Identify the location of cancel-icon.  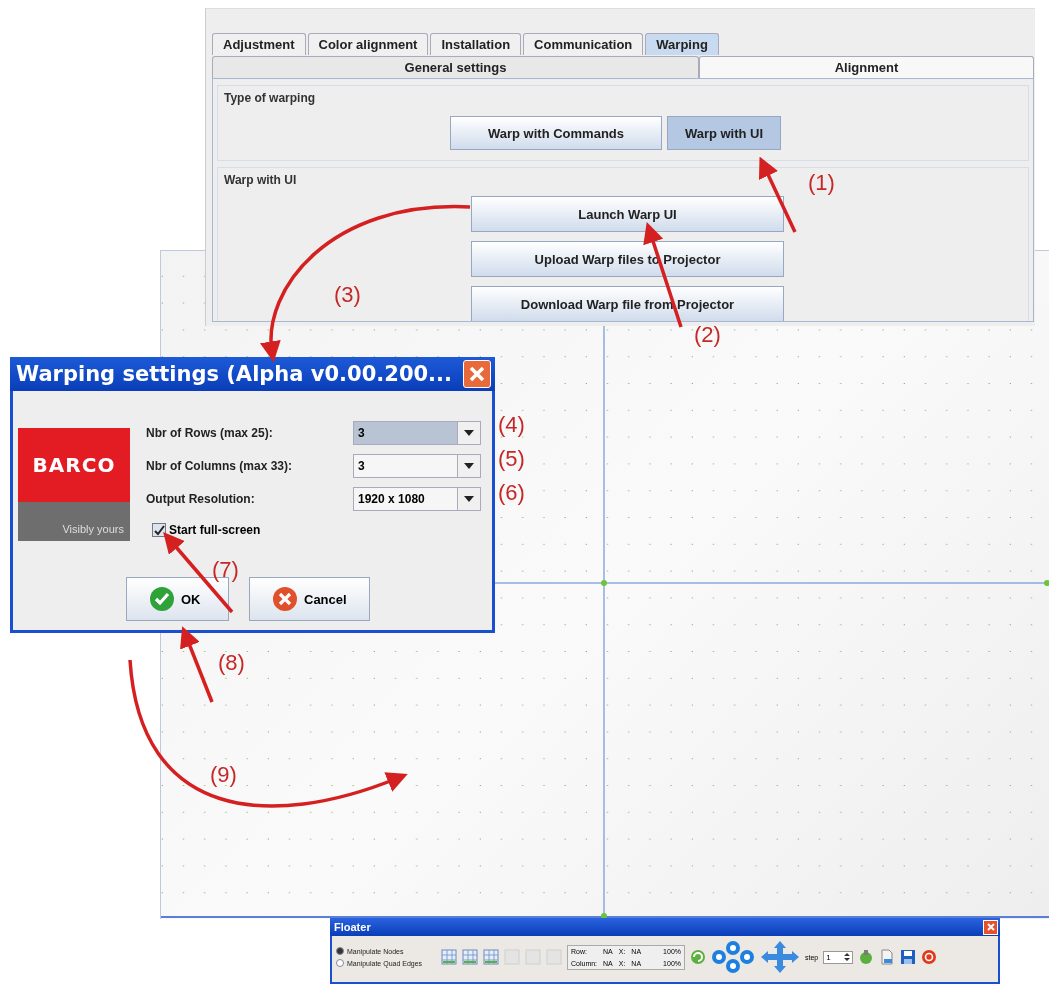
(285, 599).